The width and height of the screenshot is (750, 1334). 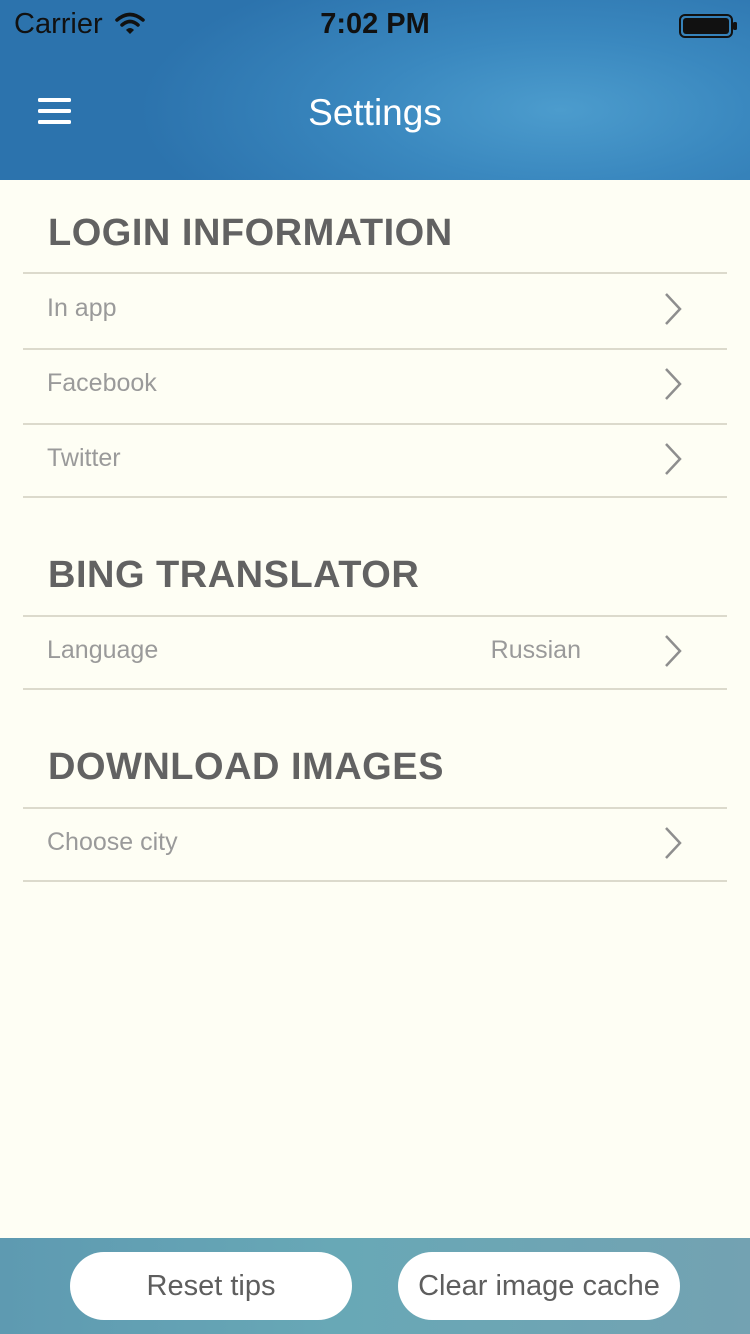 I want to click on status-bar: Carrier 7:02 PM, so click(x=375, y=26).